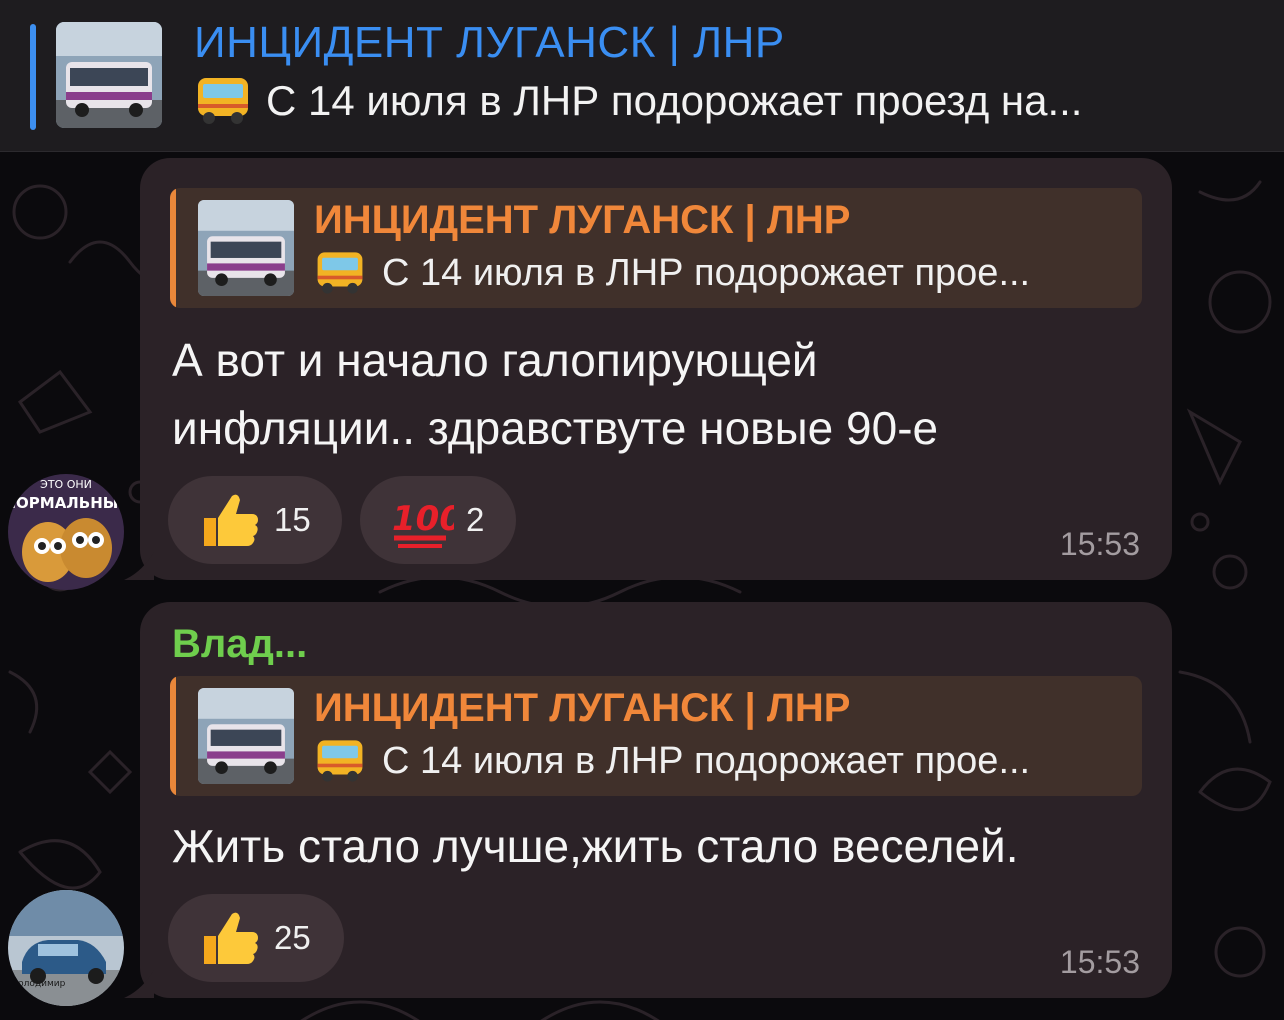  What do you see at coordinates (66, 503) in the screenshot?
I see `avatar-caption: НОРМАЛЬНЫЕ` at bounding box center [66, 503].